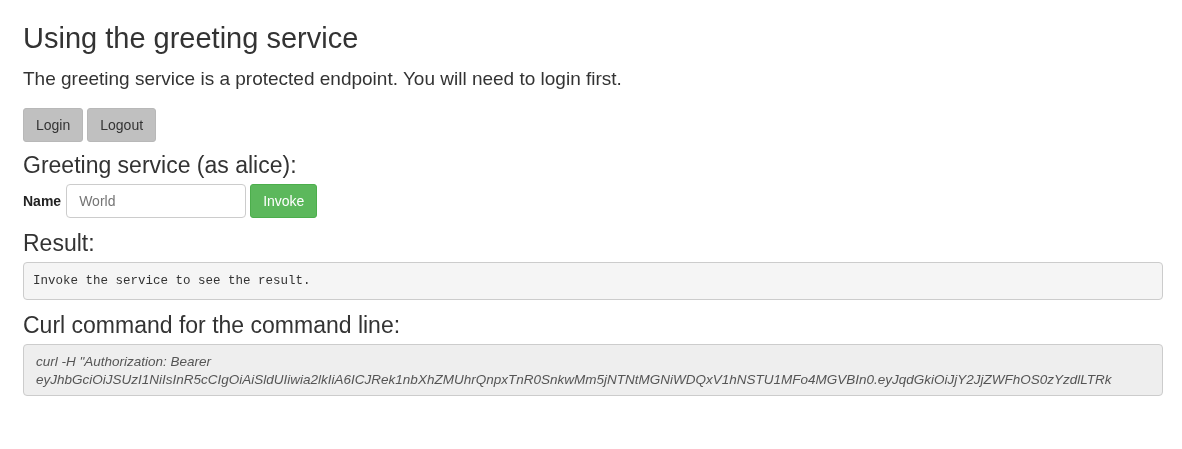 The height and width of the screenshot is (449, 1182). I want to click on section-heading: Greeting service (as alice):, so click(160, 165).